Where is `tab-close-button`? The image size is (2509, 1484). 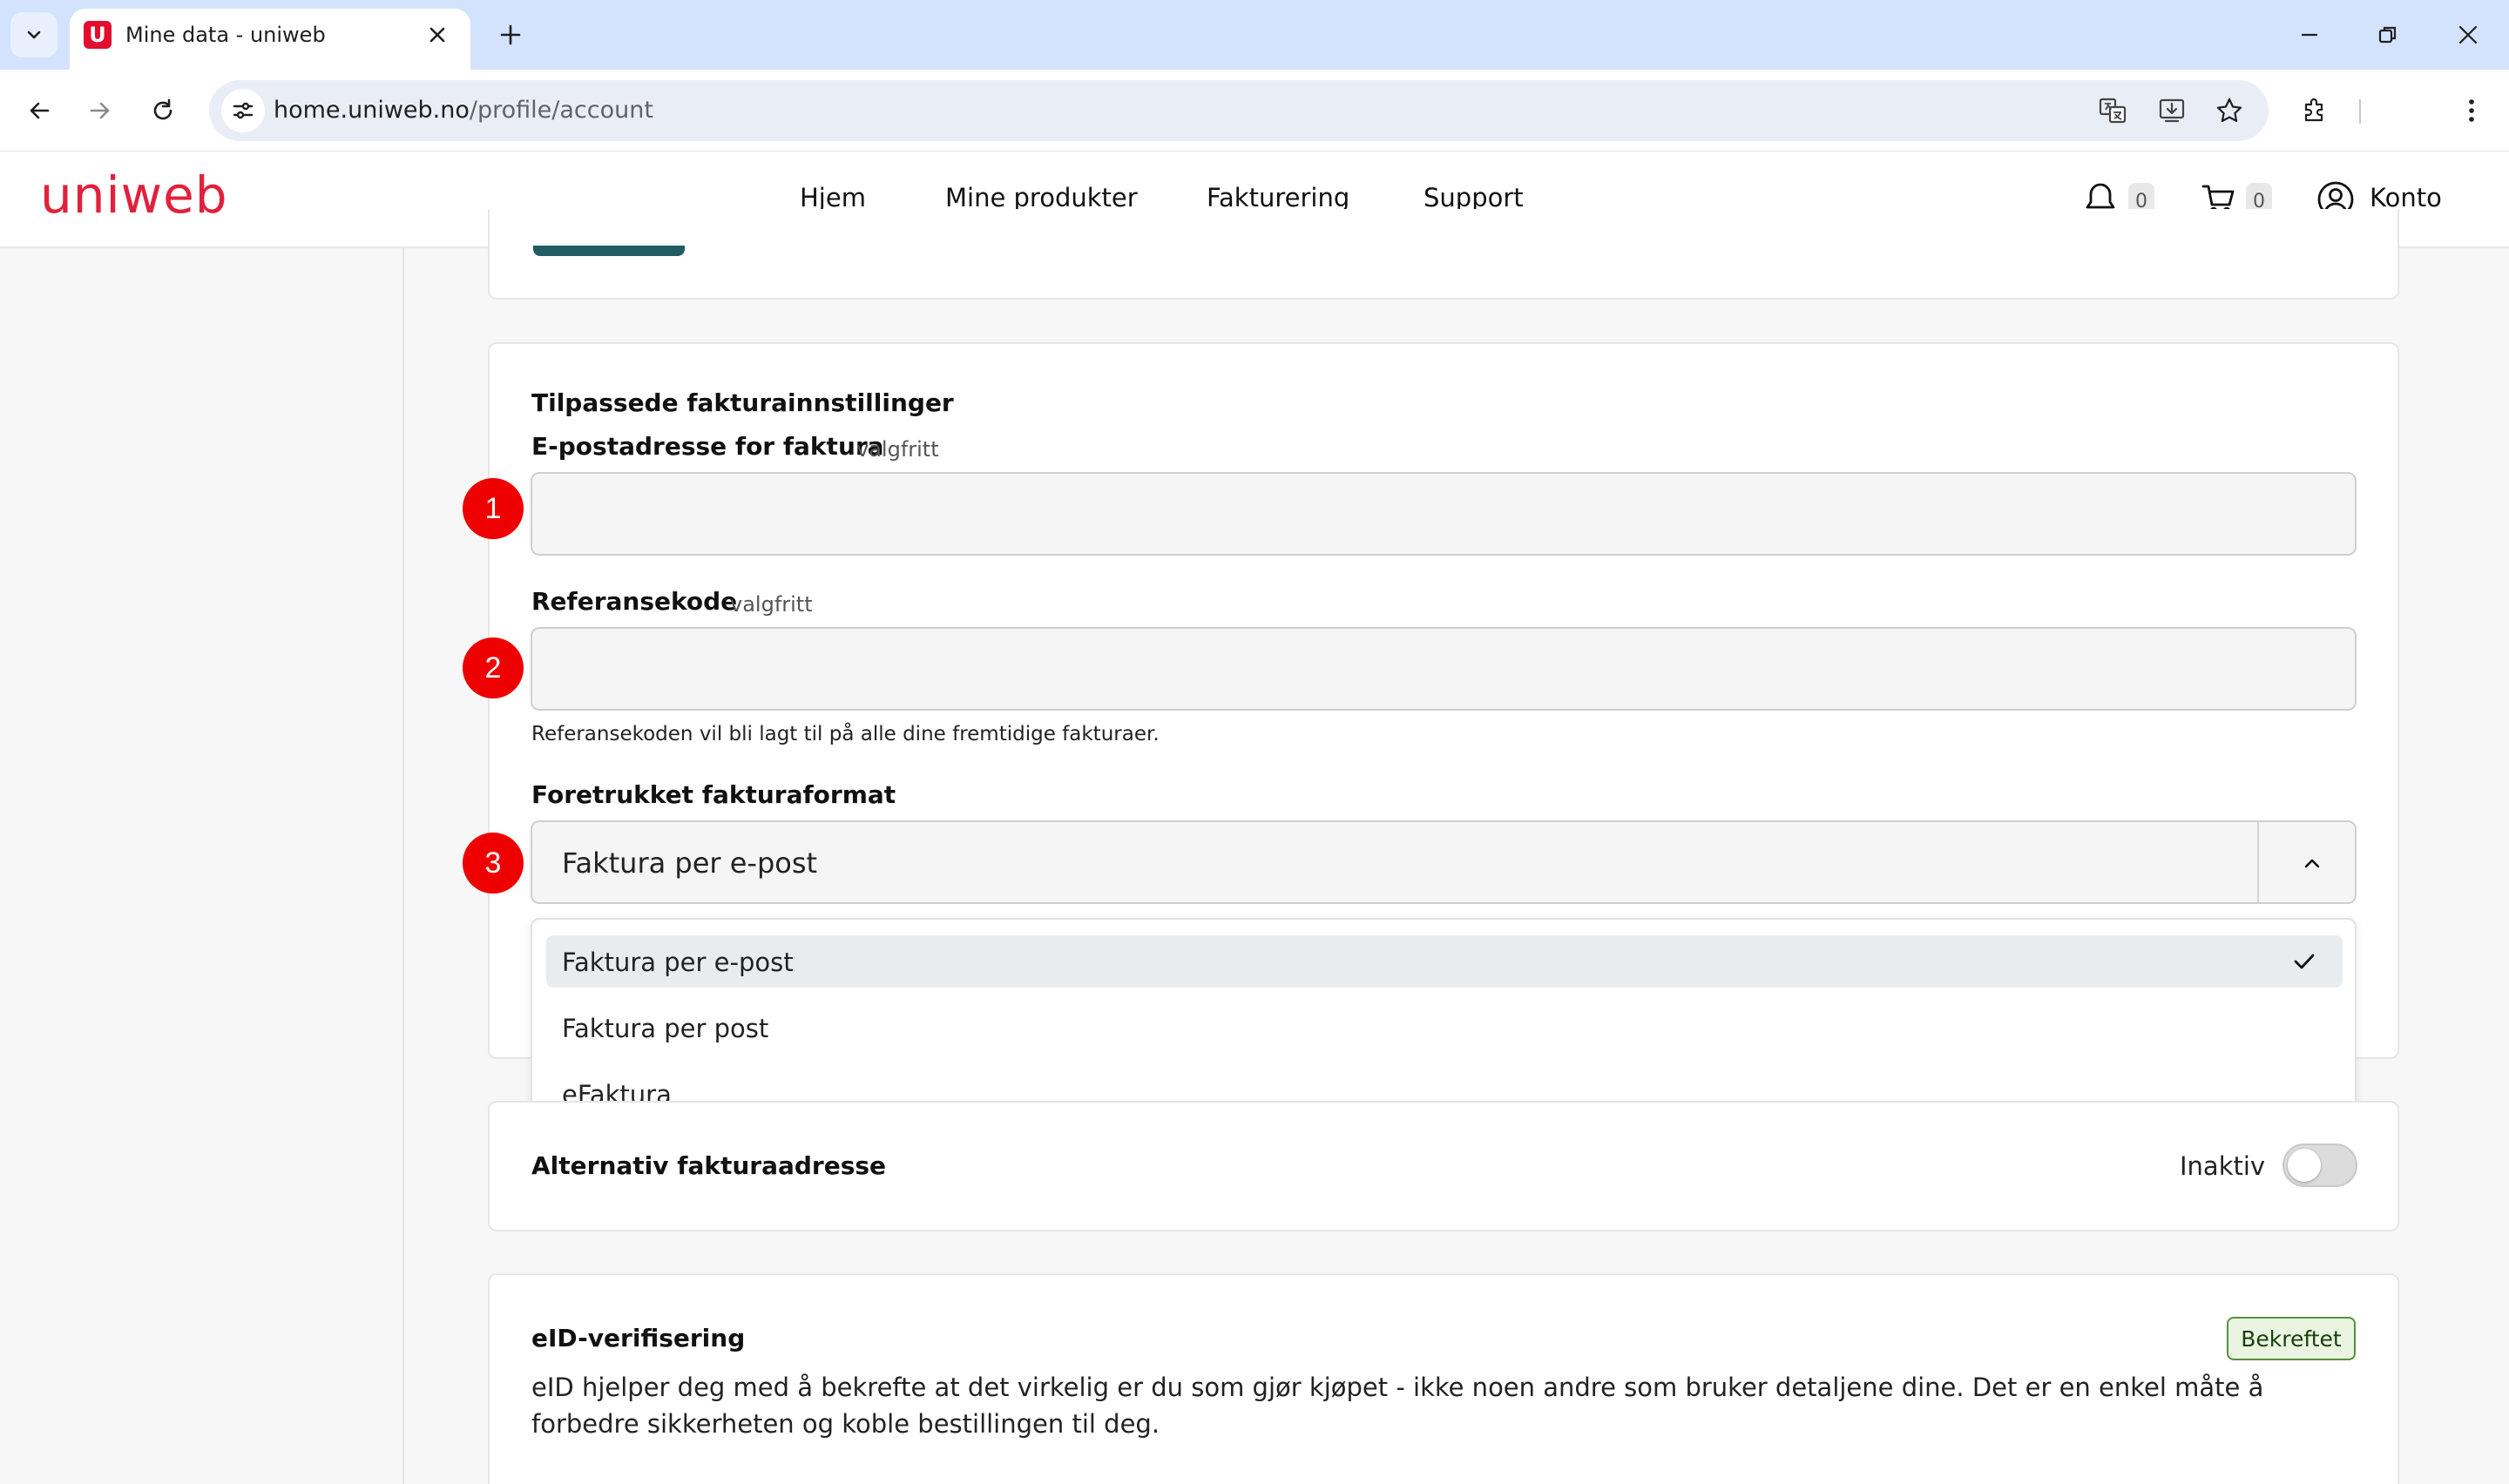 tab-close-button is located at coordinates (437, 34).